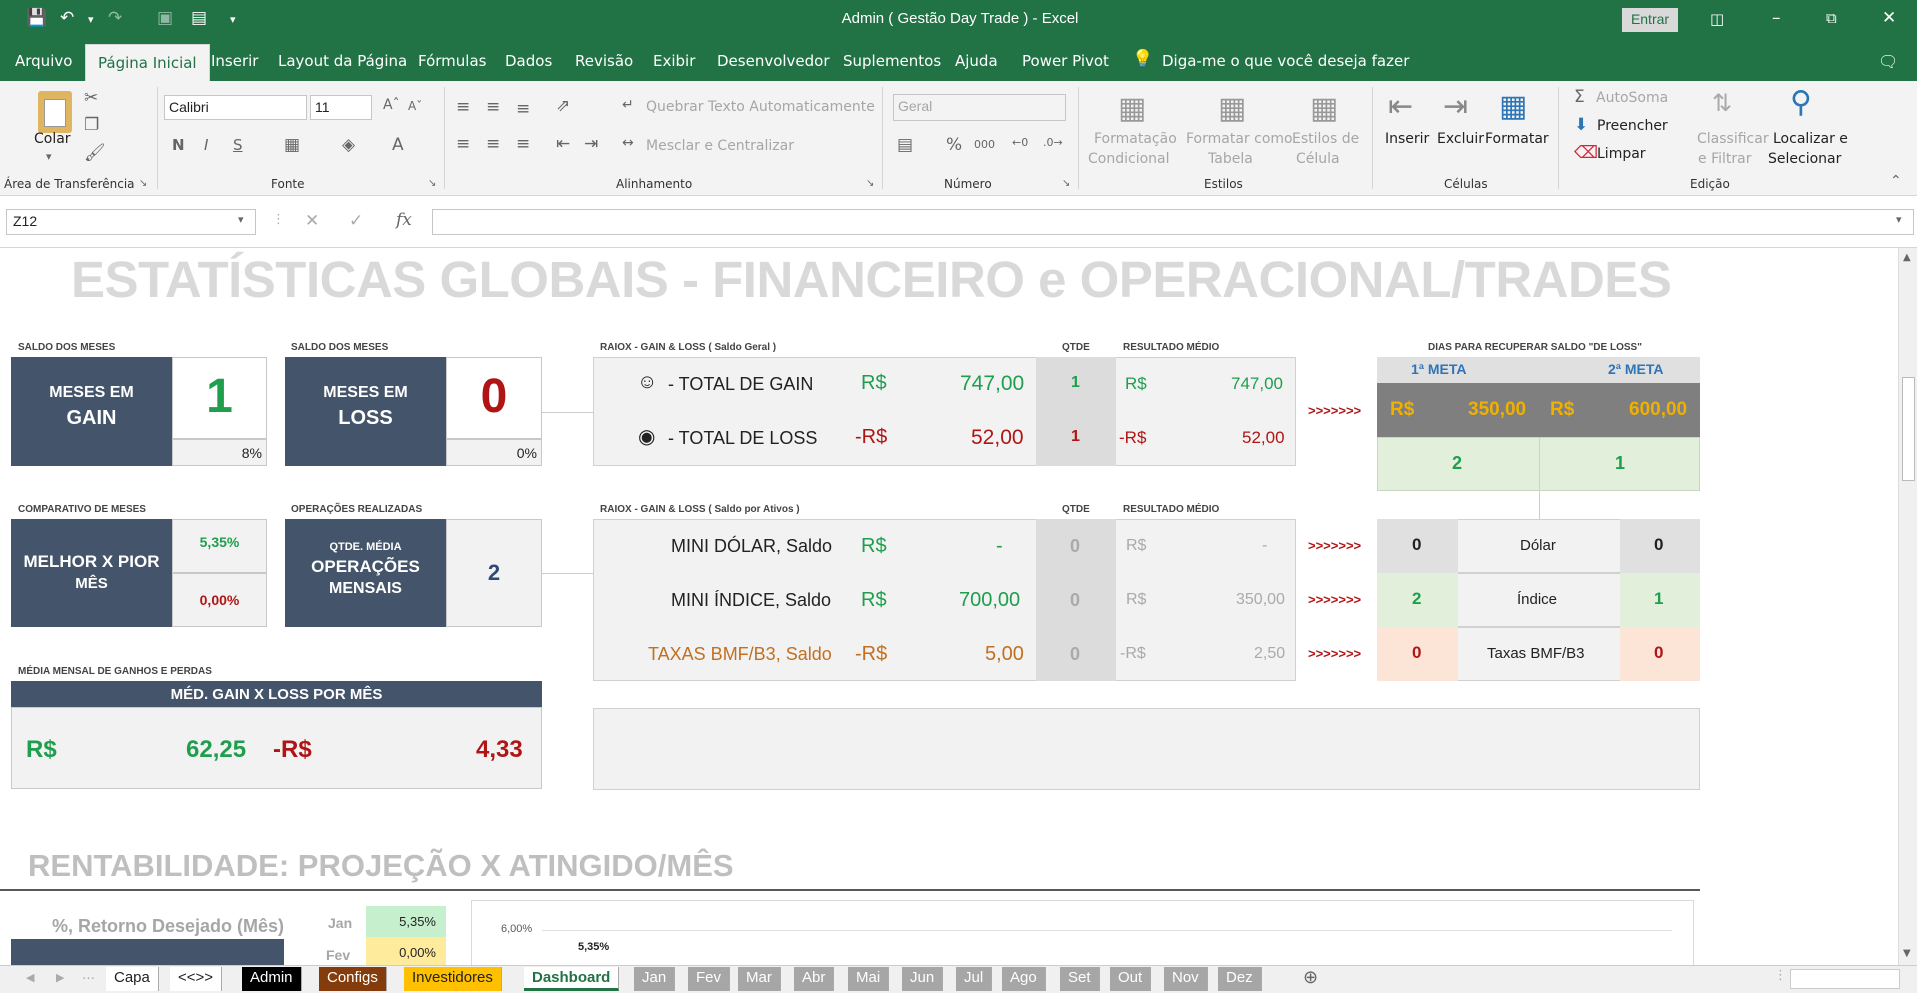 The width and height of the screenshot is (1917, 993). I want to click on copy-icon: ❐, so click(91, 125).